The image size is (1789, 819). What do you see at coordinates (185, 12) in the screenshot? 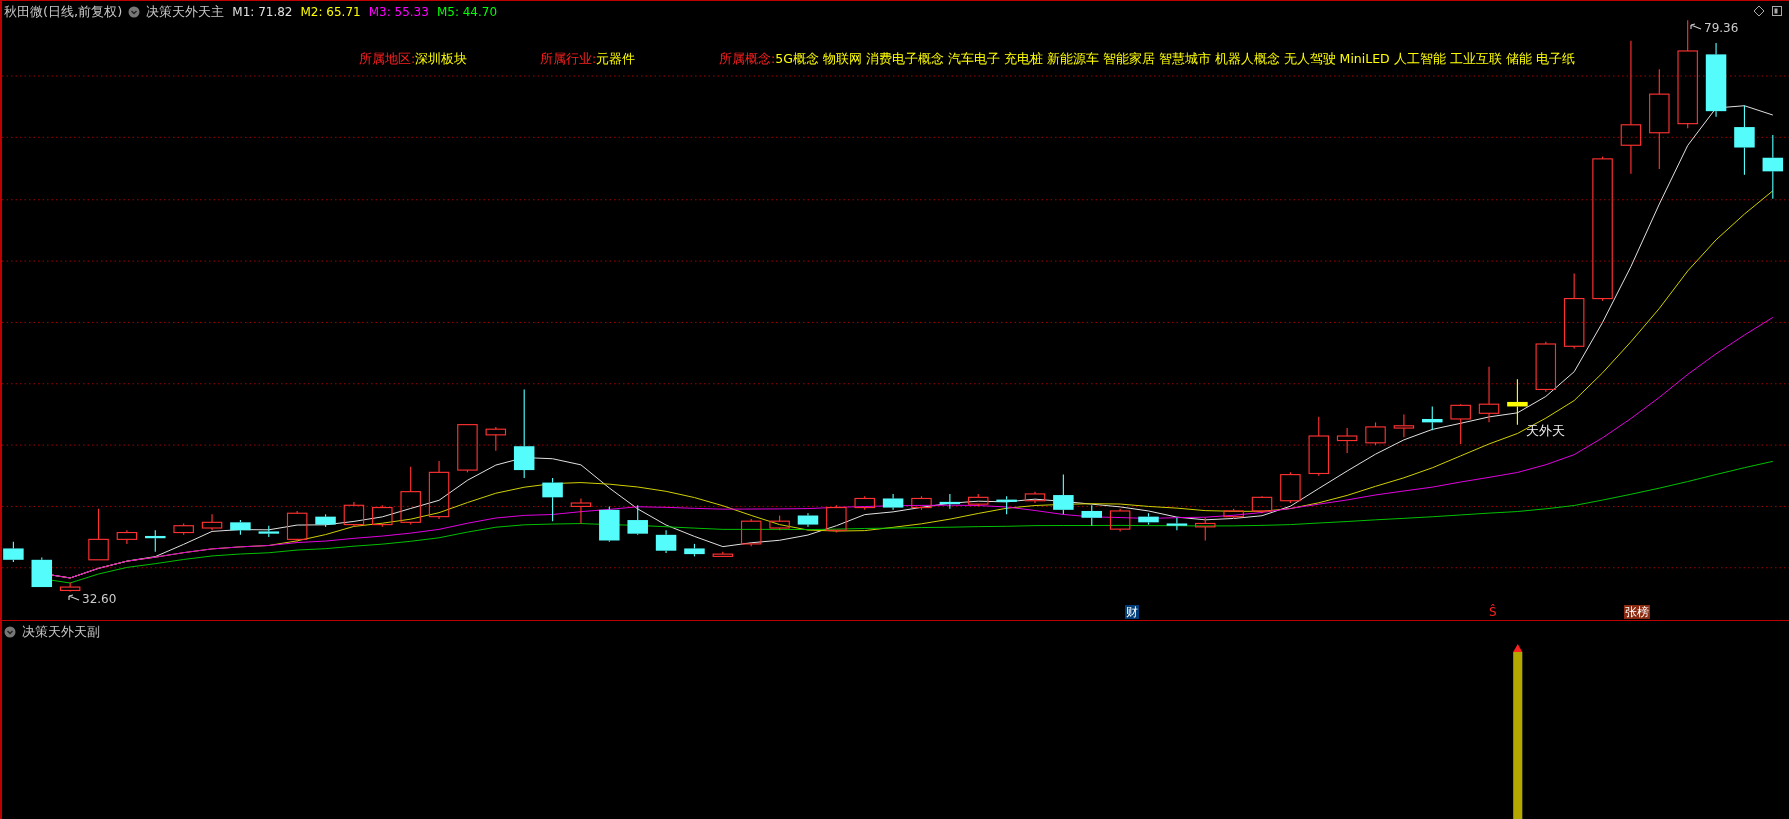
I see `indicator-name: 决策天外天主` at bounding box center [185, 12].